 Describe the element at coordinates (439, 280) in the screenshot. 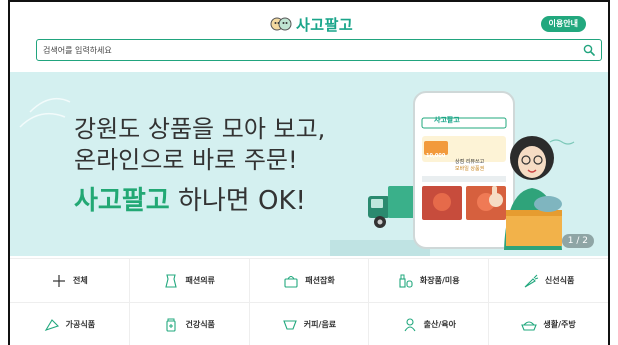

I see `category-label: 화장품/미용` at that location.